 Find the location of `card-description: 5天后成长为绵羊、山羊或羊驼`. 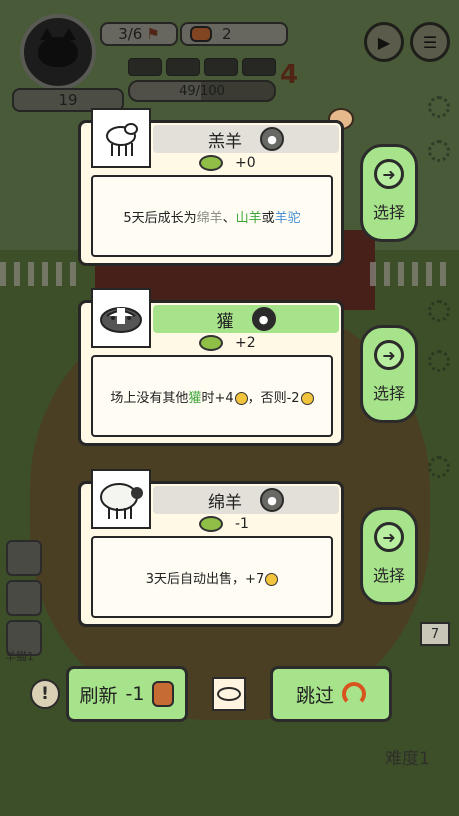

card-description: 5天后成长为绵羊、山羊或羊驼 is located at coordinates (212, 216).